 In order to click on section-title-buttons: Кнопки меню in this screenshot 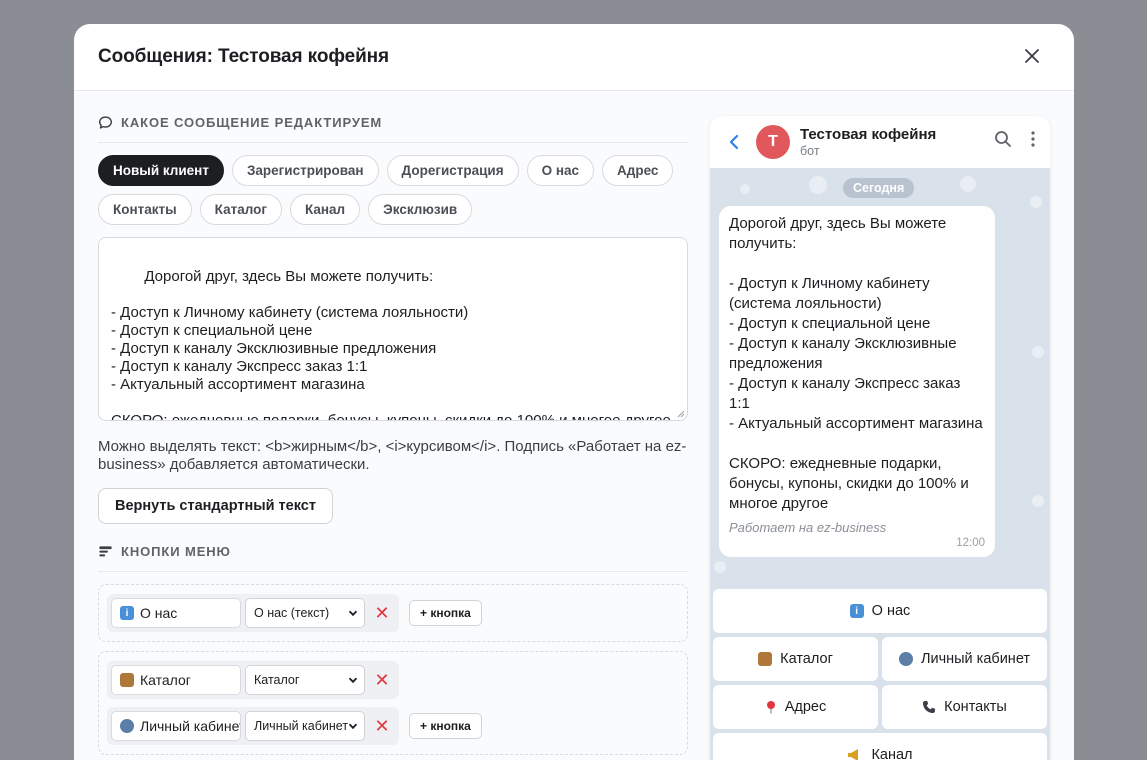, I will do `click(393, 558)`.